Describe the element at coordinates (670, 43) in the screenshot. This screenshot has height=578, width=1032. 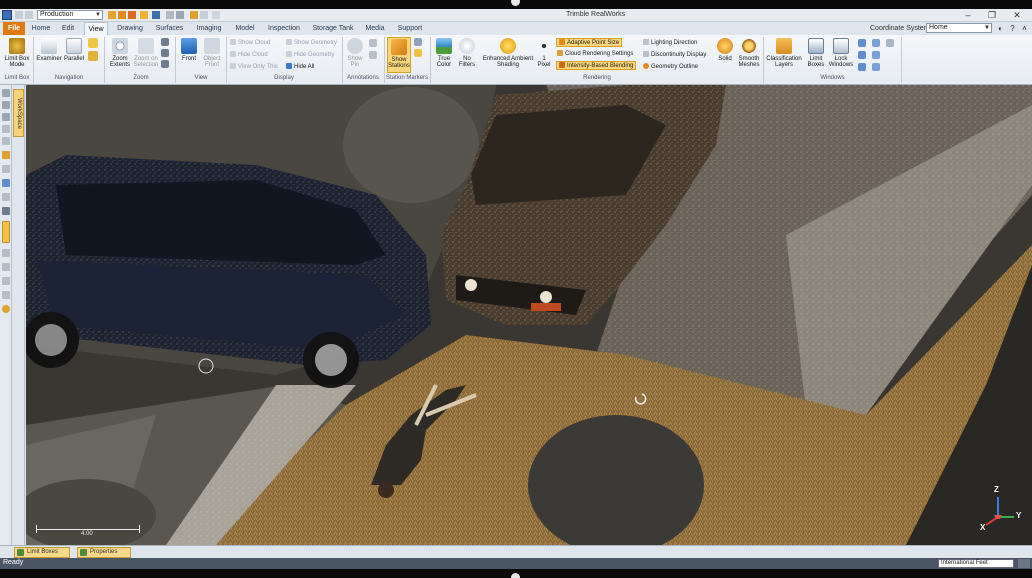
I see `lighting-direction-button: Lighting Direction` at that location.